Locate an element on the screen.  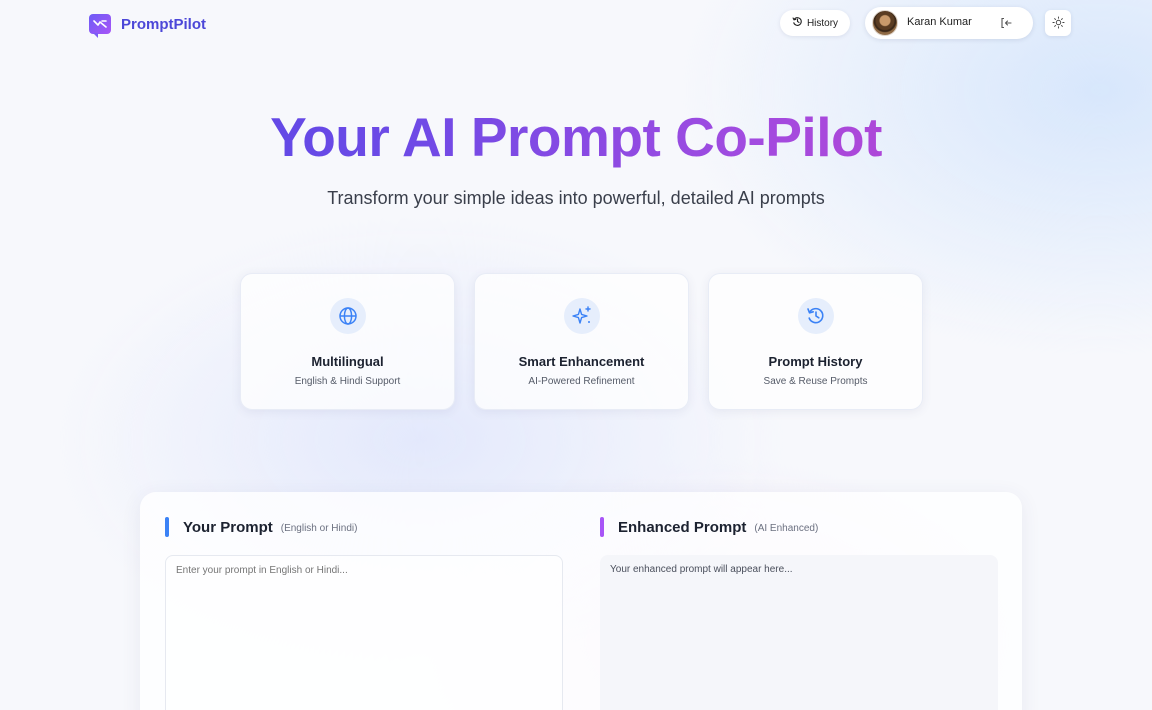
input-pane-note: (English or Hindi) is located at coordinates (319, 528).